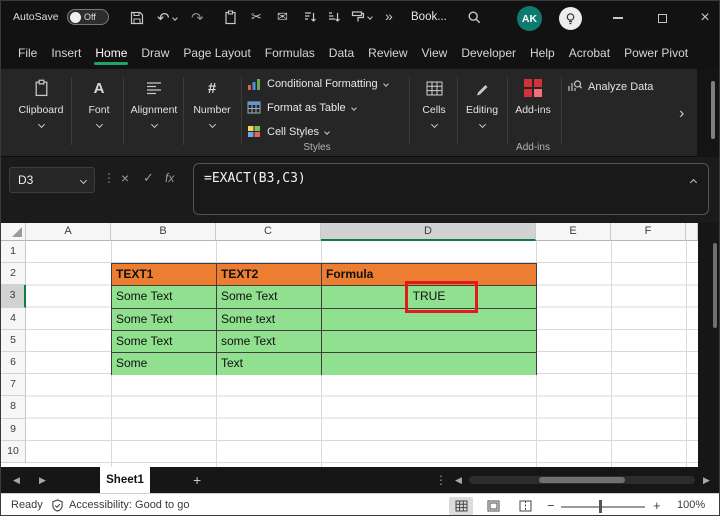  What do you see at coordinates (610, 86) in the screenshot?
I see `analyze-data-button: Analyze Data` at bounding box center [610, 86].